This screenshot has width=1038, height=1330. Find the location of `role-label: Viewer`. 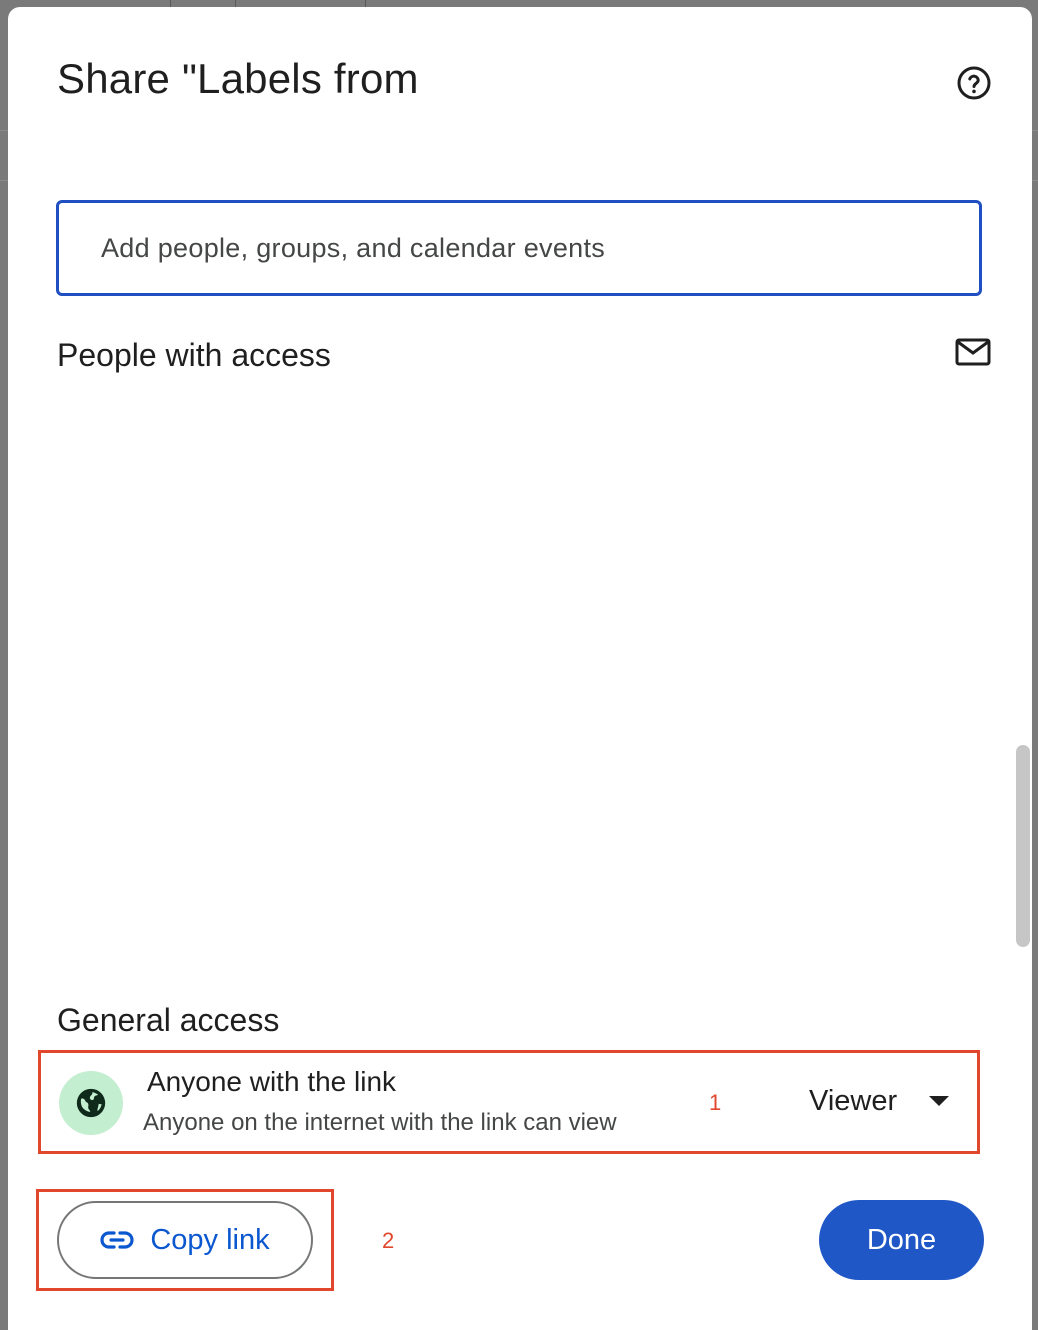

role-label: Viewer is located at coordinates (853, 1100).